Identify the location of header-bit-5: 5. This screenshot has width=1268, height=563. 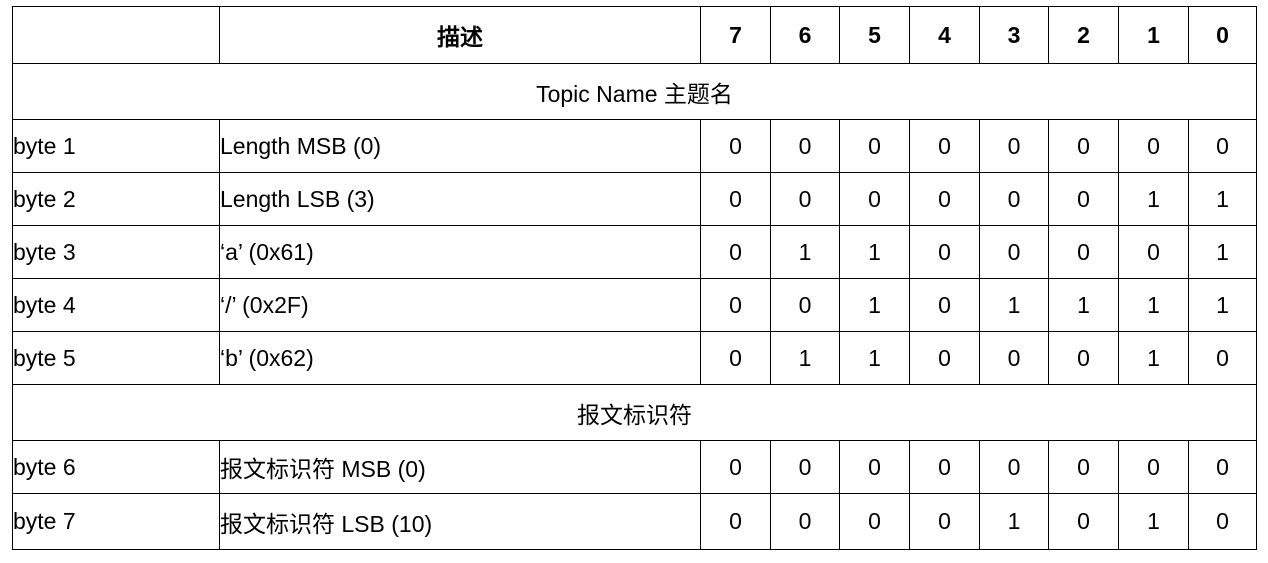
(874, 35).